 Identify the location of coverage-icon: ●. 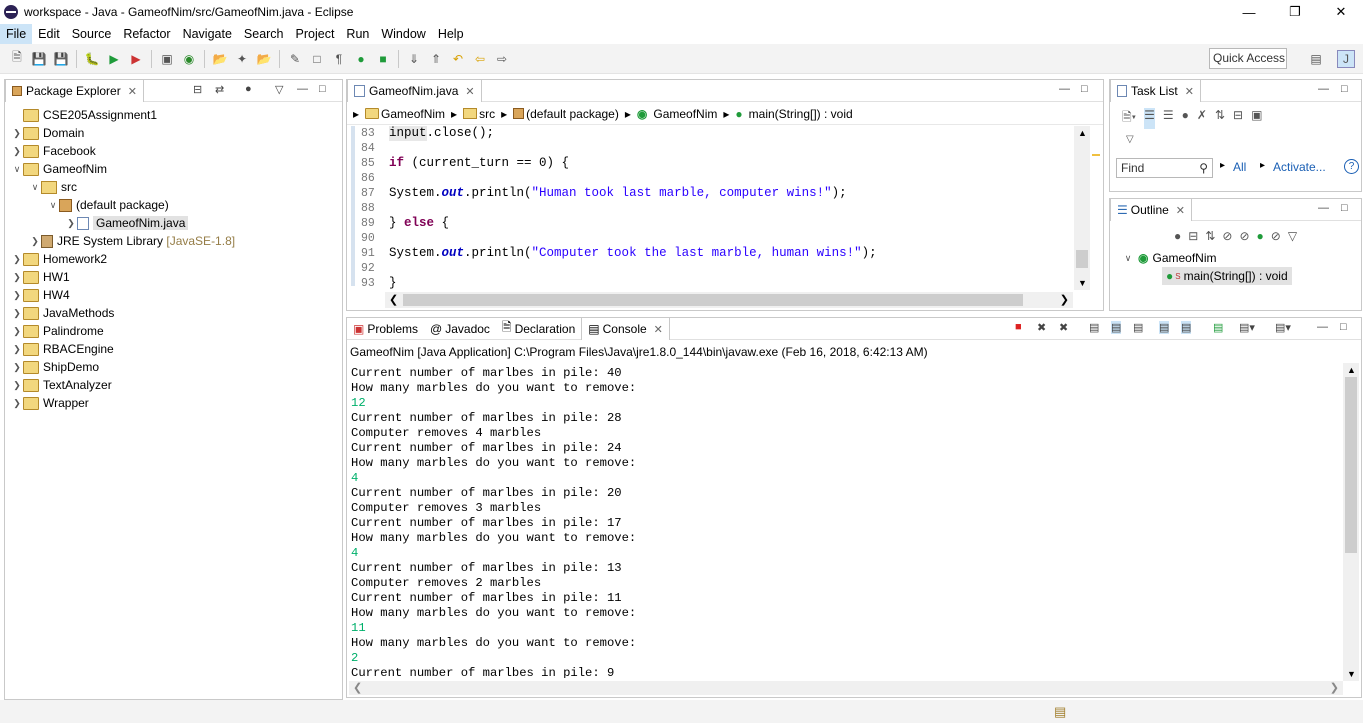
(361, 59).